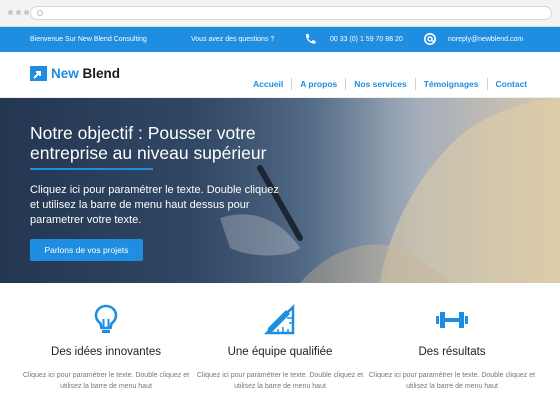 The width and height of the screenshot is (560, 407). I want to click on browser-chrome, so click(280, 13).